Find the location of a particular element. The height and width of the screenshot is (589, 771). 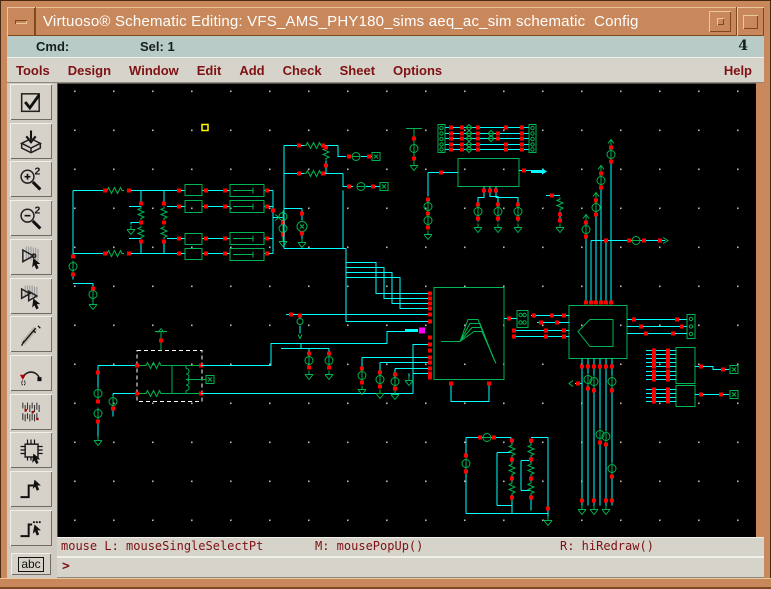

wide-wire-icon is located at coordinates (30, 528).